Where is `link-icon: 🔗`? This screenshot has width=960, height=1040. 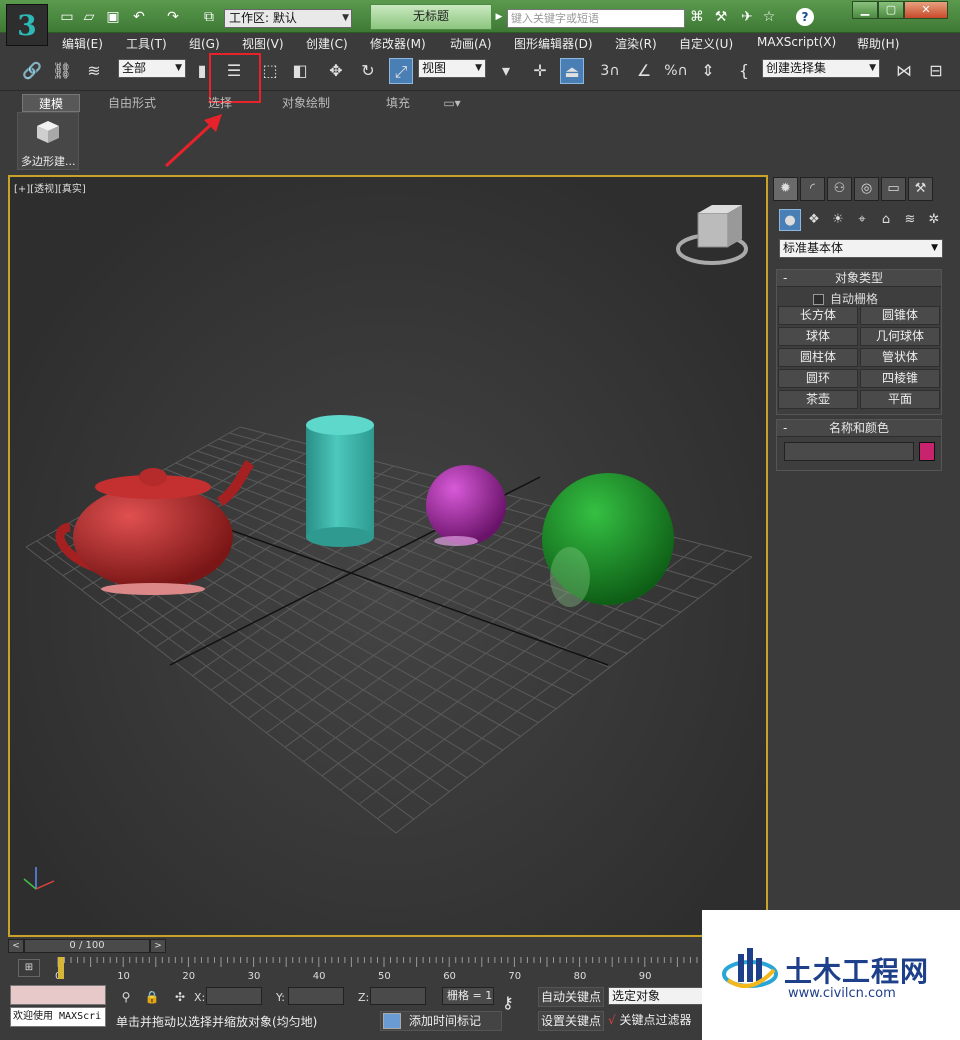 link-icon: 🔗 is located at coordinates (32, 71).